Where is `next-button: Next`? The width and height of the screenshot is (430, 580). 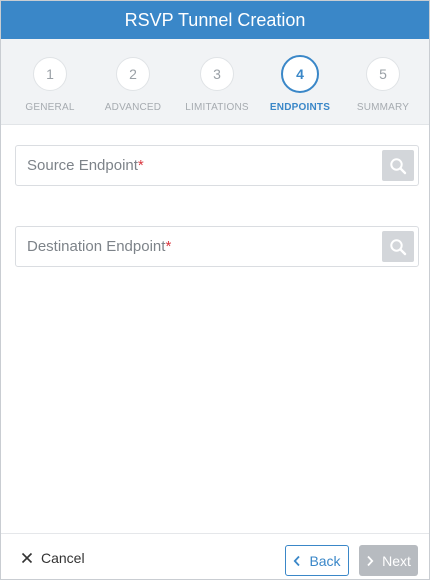
next-button: Next is located at coordinates (388, 560).